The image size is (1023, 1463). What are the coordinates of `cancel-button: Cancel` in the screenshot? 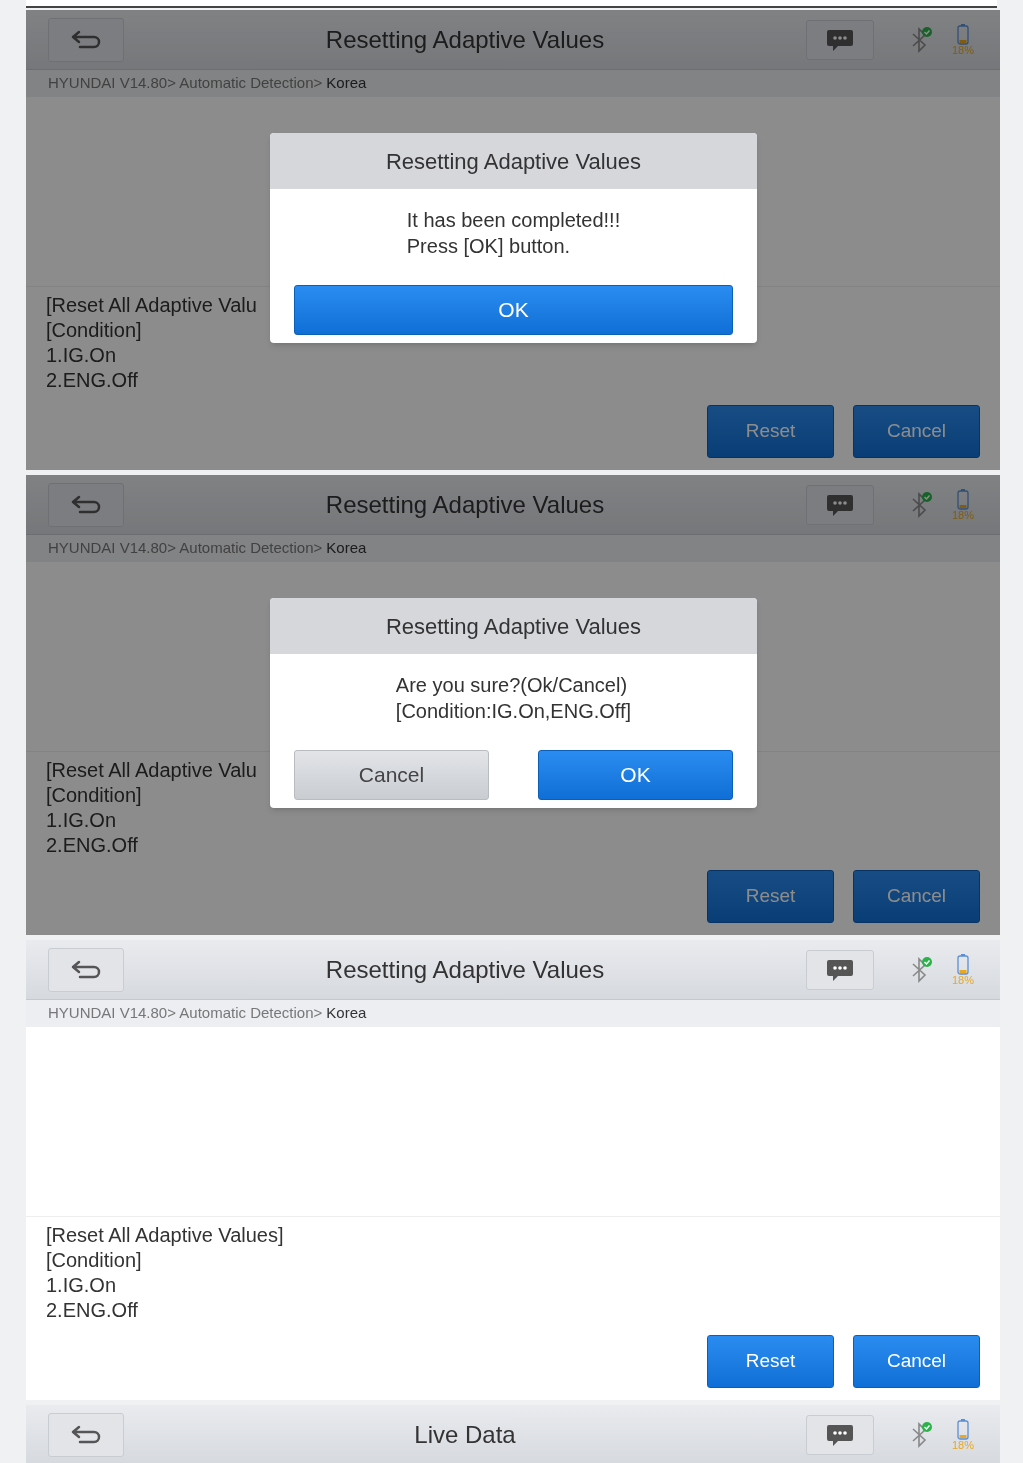 It's located at (391, 775).